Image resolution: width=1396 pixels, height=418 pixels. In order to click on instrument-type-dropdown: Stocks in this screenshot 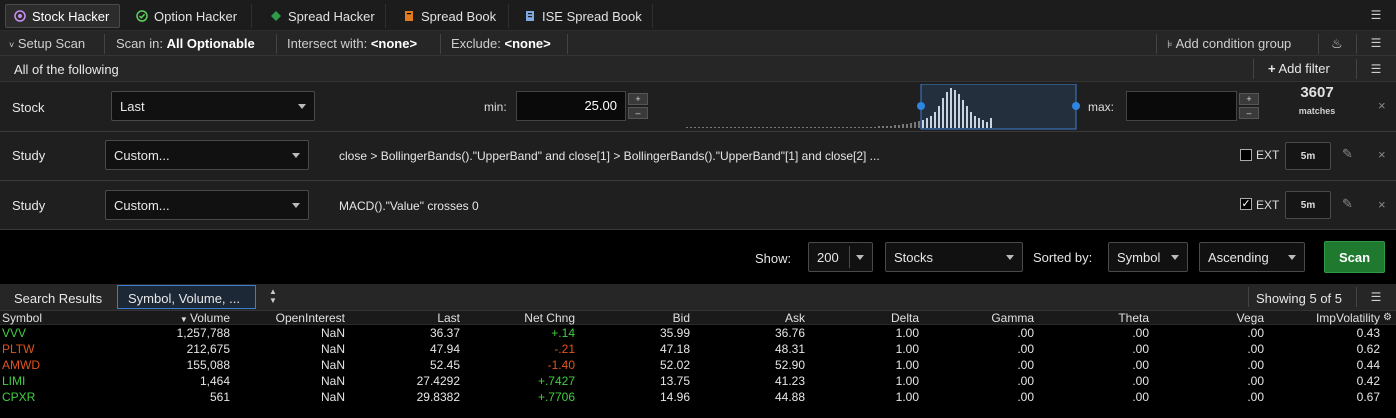, I will do `click(954, 257)`.